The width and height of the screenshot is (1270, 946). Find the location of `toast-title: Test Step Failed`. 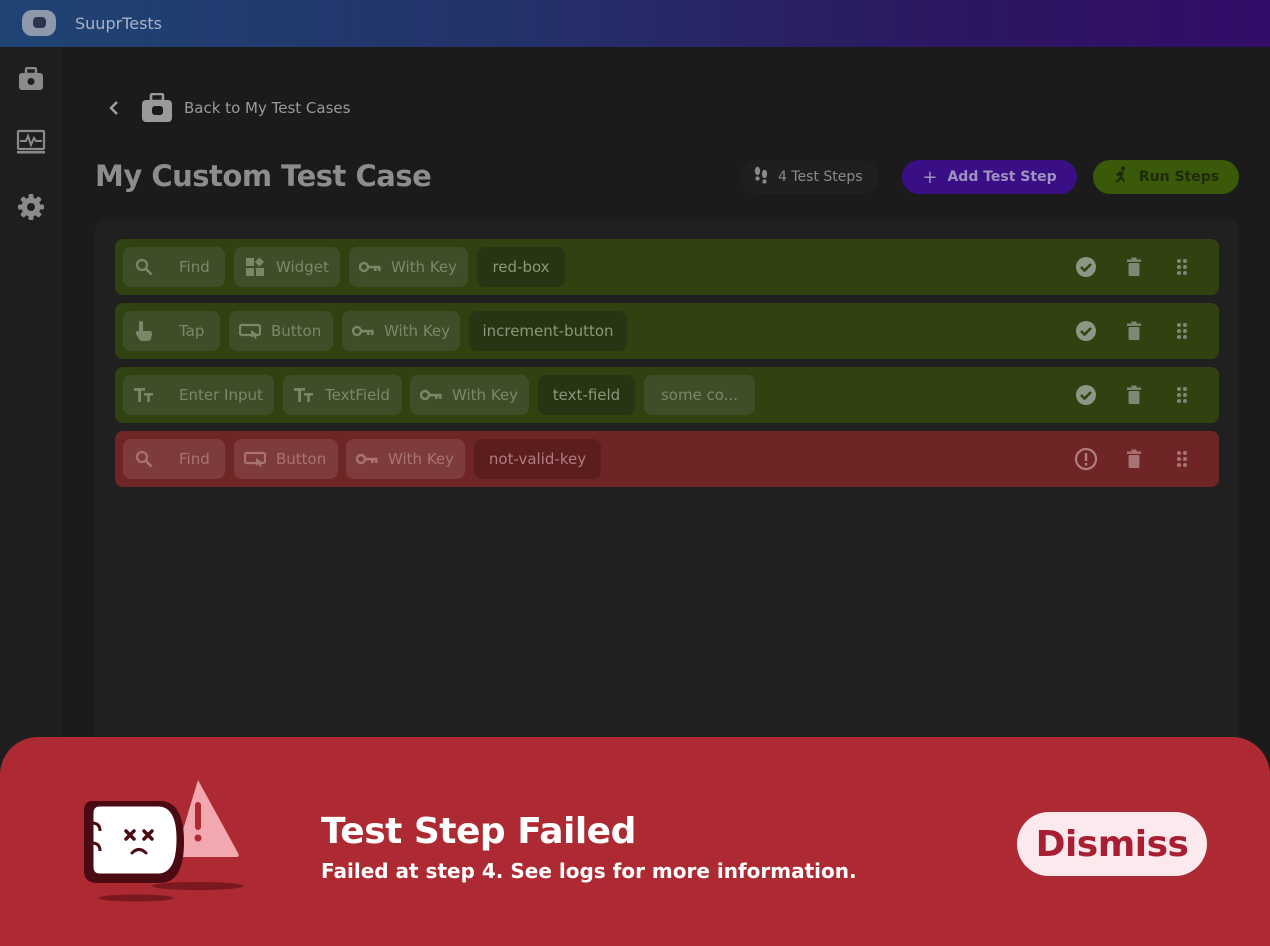

toast-title: Test Step Failed is located at coordinates (478, 831).